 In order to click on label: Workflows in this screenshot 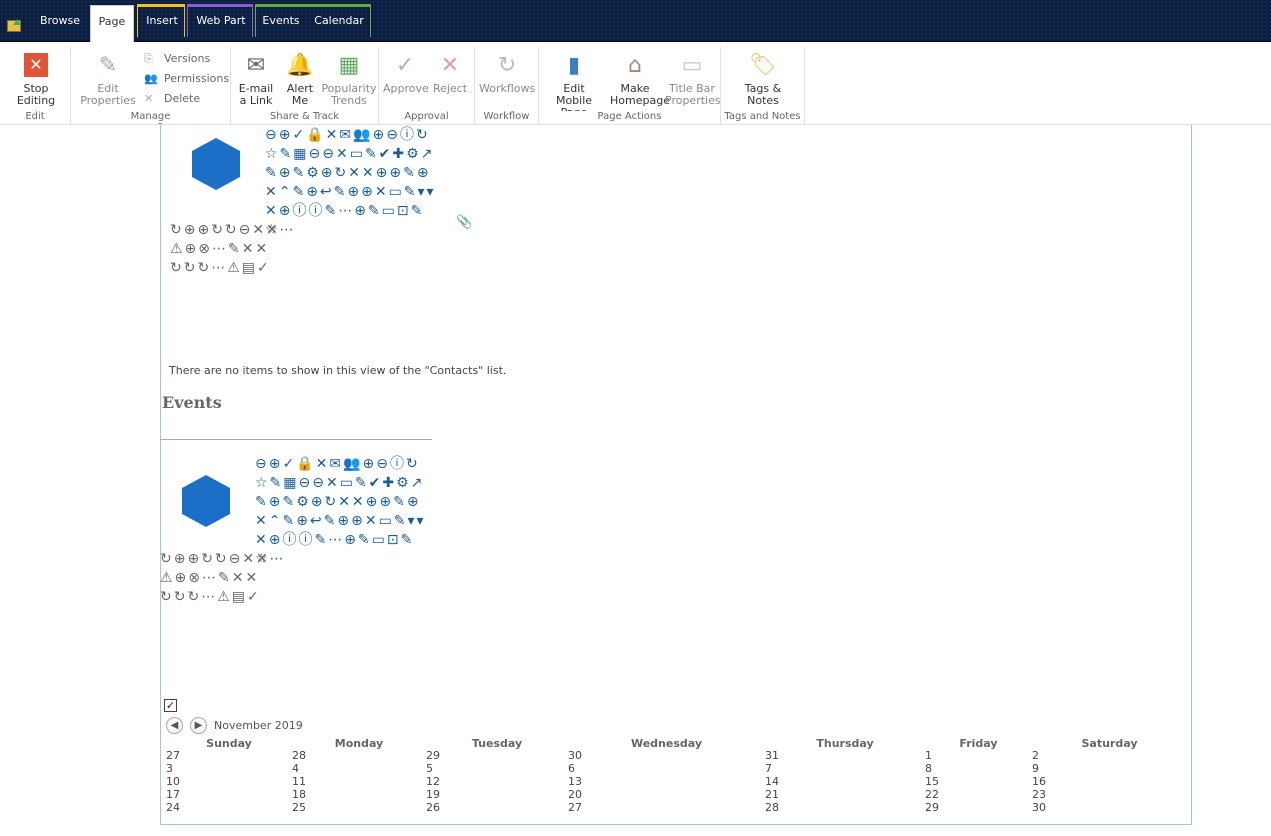, I will do `click(507, 88)`.